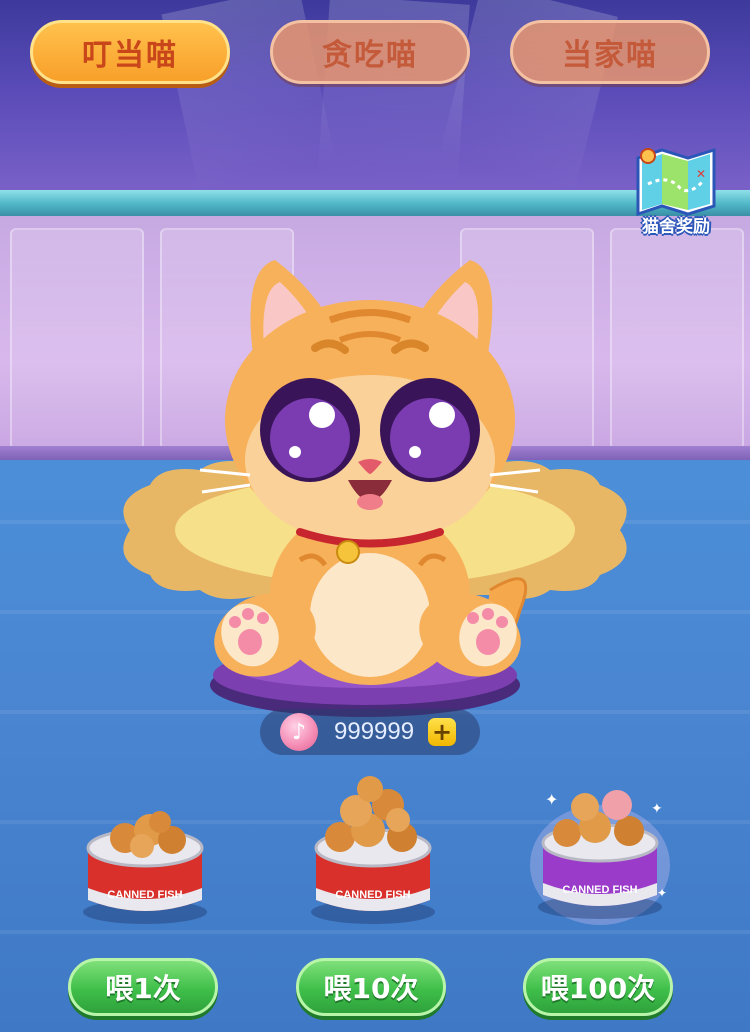 The image size is (750, 1032). I want to click on food-can-large: ✦ ✦ ✦ CANNED FISH, so click(600, 857).